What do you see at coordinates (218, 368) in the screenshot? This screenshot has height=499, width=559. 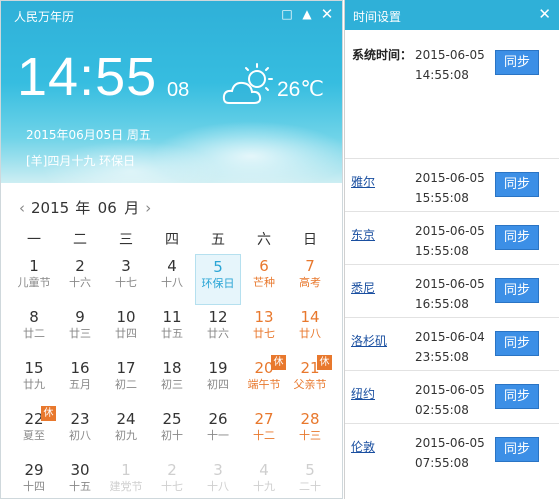 I see `day-number: 19` at bounding box center [218, 368].